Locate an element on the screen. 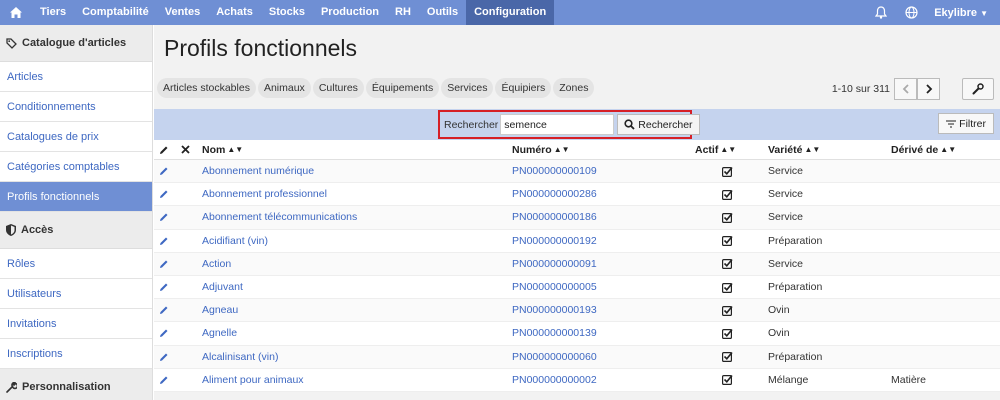  row-number-link: PN000000000192 is located at coordinates (554, 241).